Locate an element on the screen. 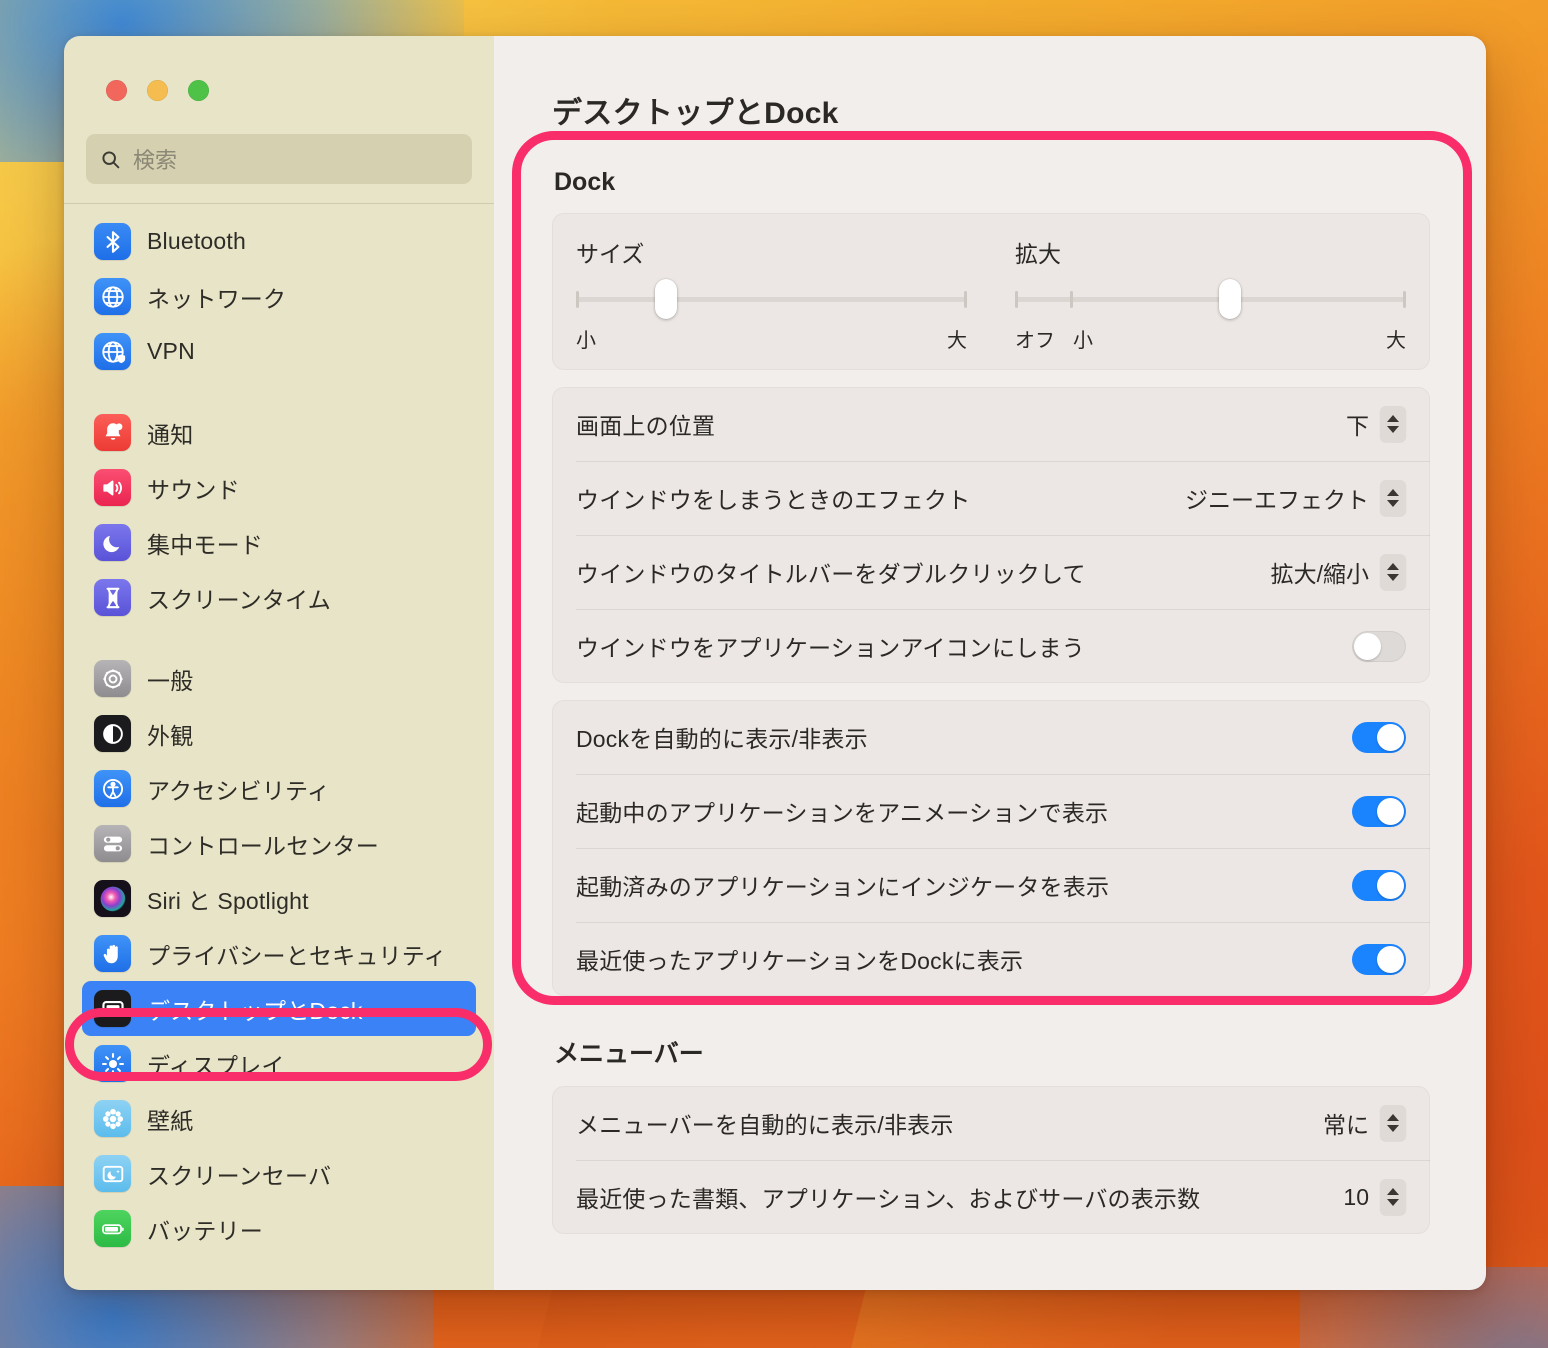  search-icon is located at coordinates (110, 159).